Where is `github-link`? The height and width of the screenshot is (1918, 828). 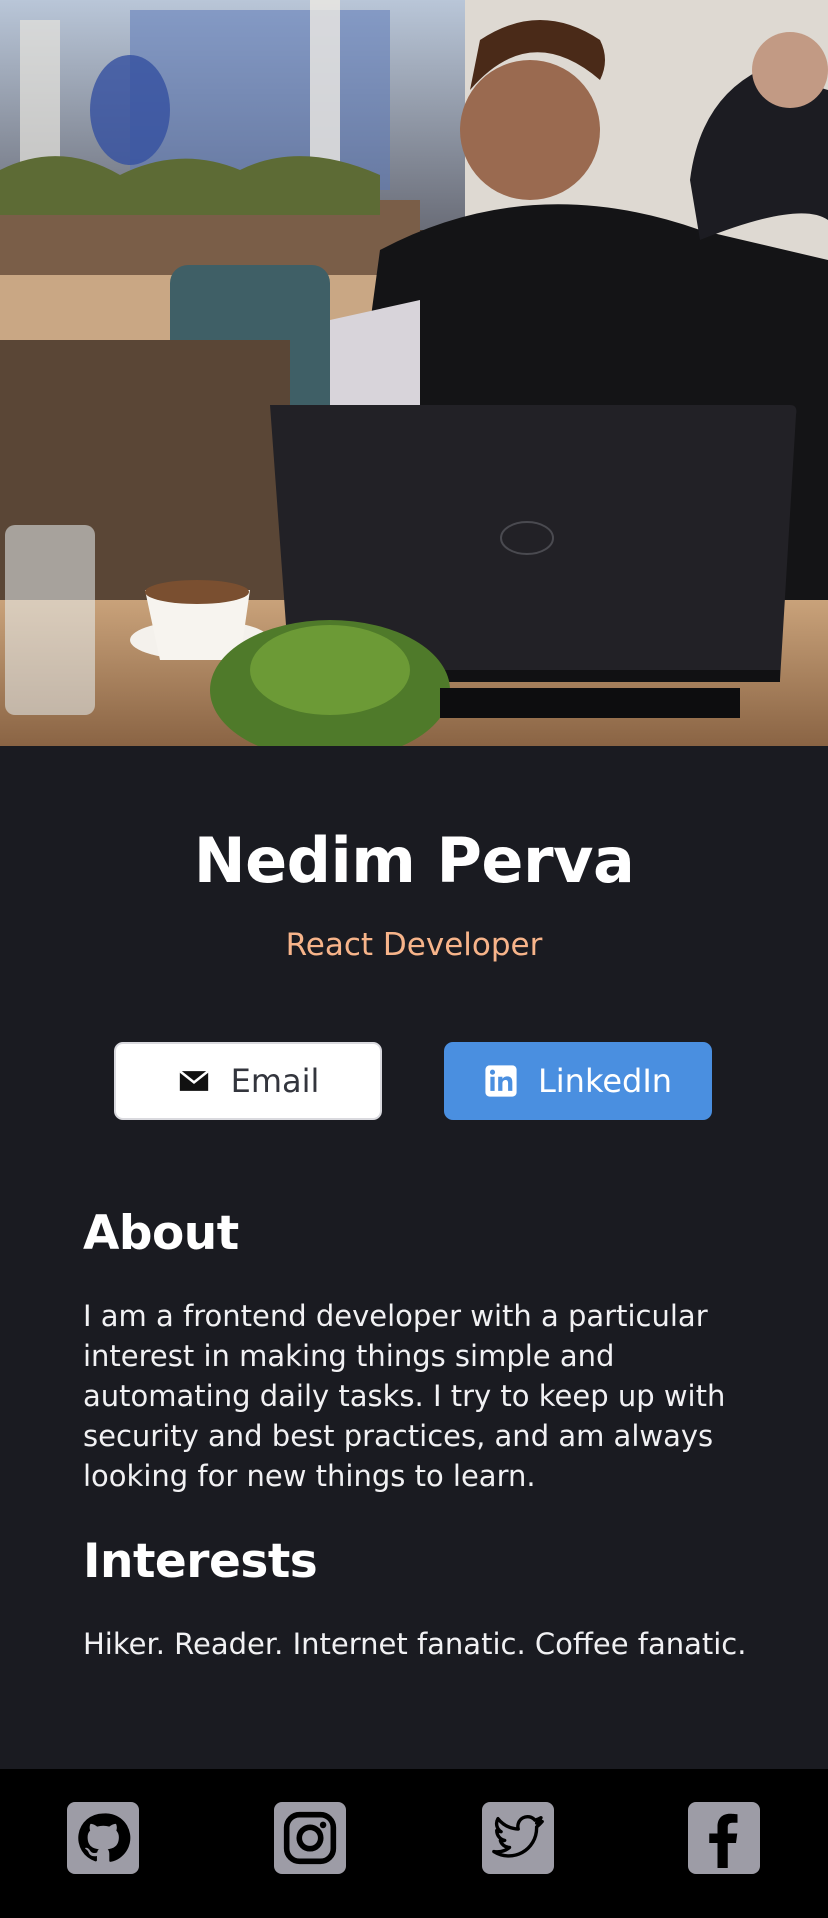 github-link is located at coordinates (103, 1838).